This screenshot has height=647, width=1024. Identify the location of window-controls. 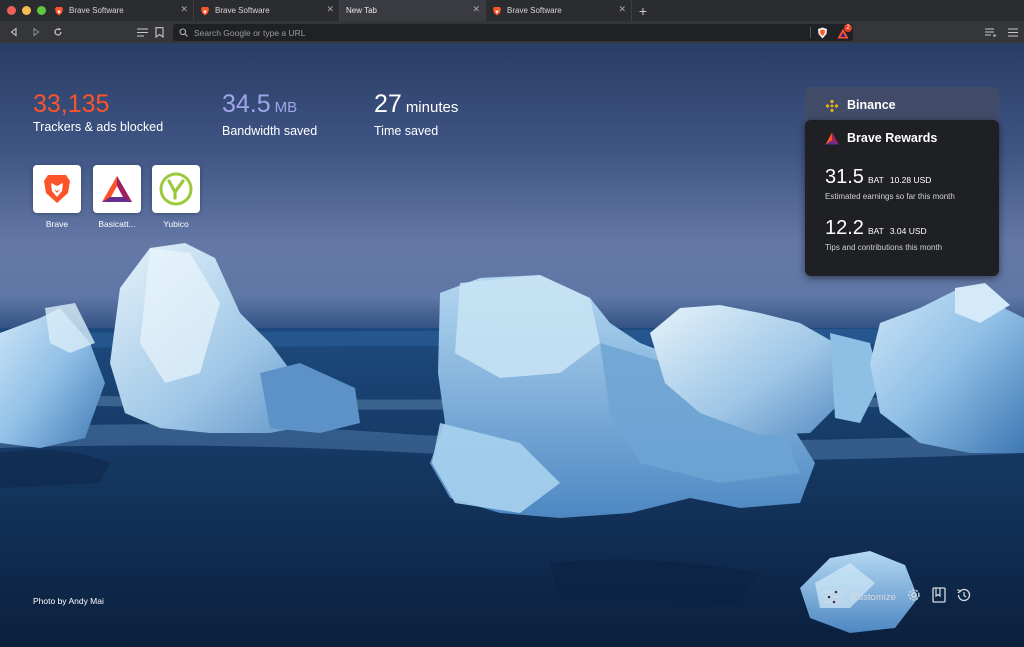
(24, 10).